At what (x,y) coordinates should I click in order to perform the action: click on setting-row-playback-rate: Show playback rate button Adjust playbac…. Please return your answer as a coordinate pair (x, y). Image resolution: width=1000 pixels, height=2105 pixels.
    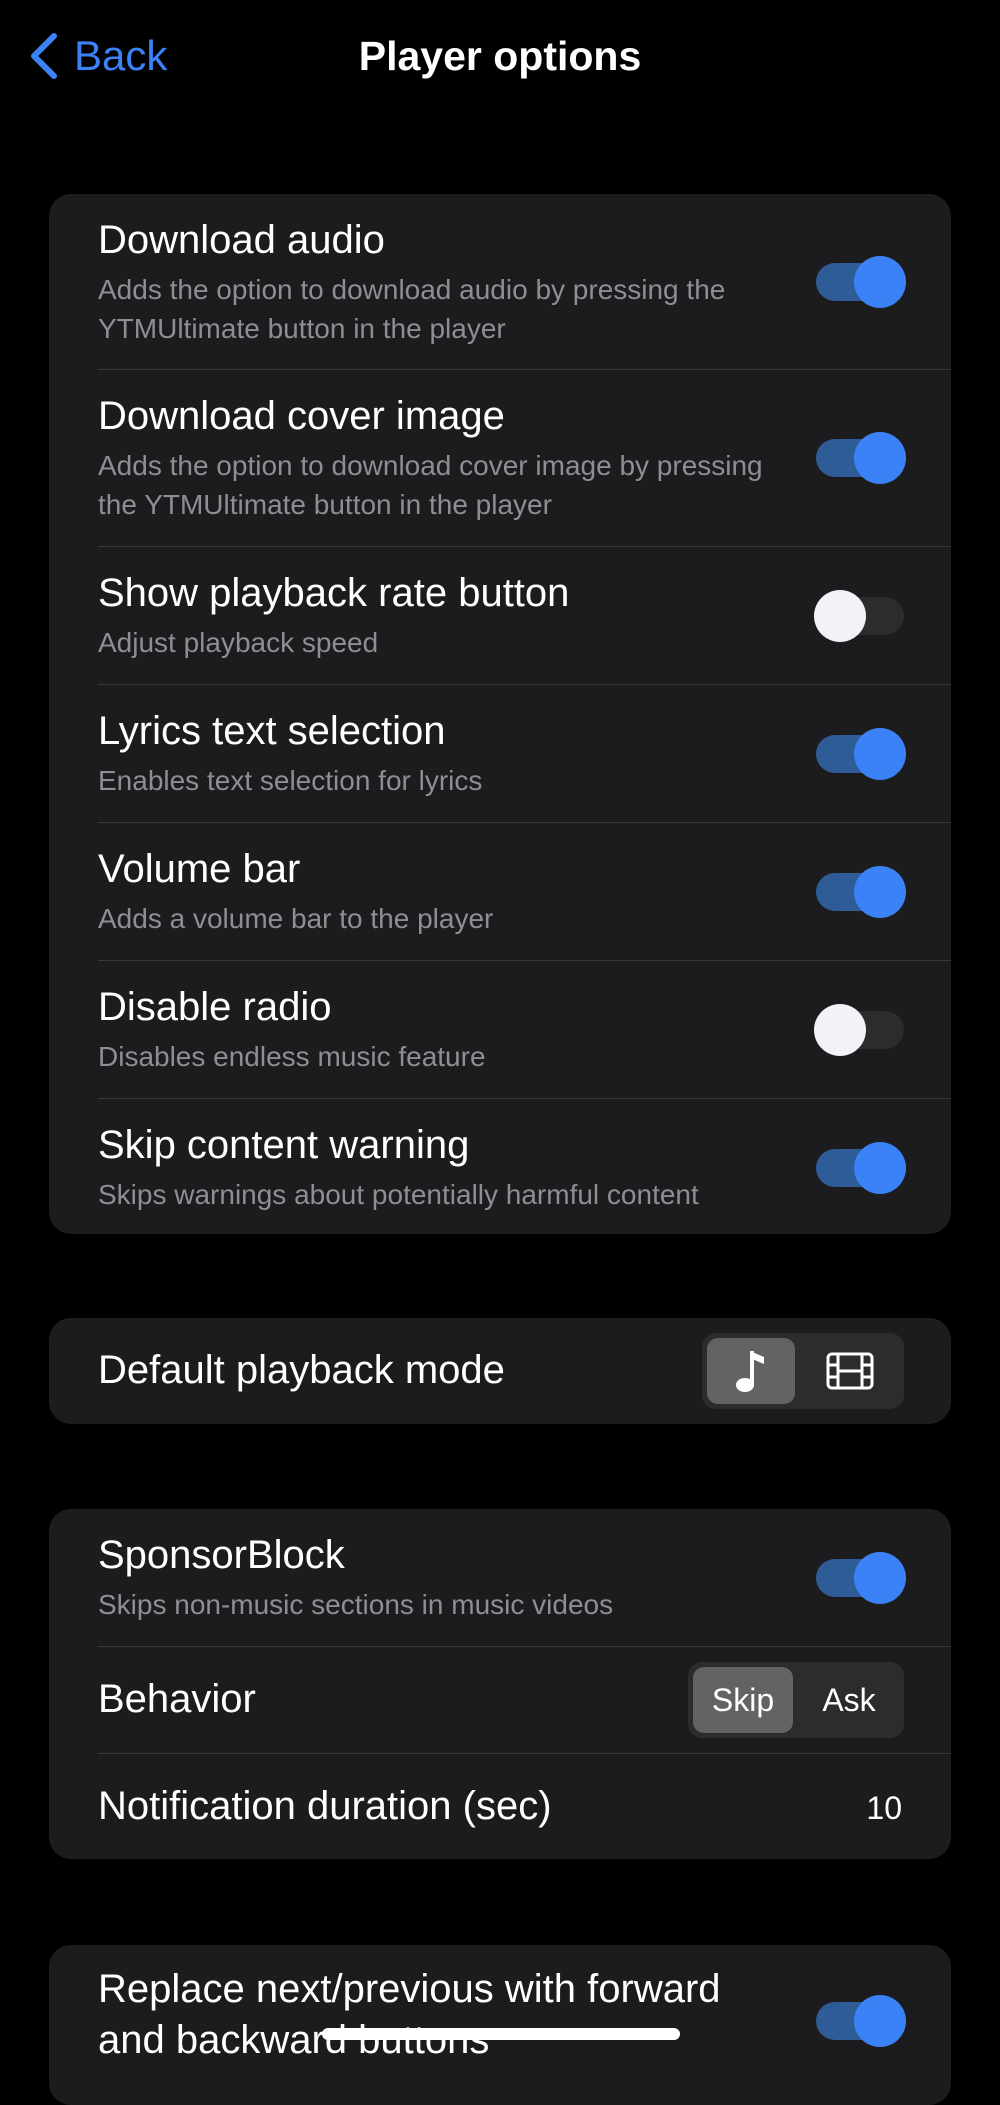
    Looking at the image, I should click on (524, 616).